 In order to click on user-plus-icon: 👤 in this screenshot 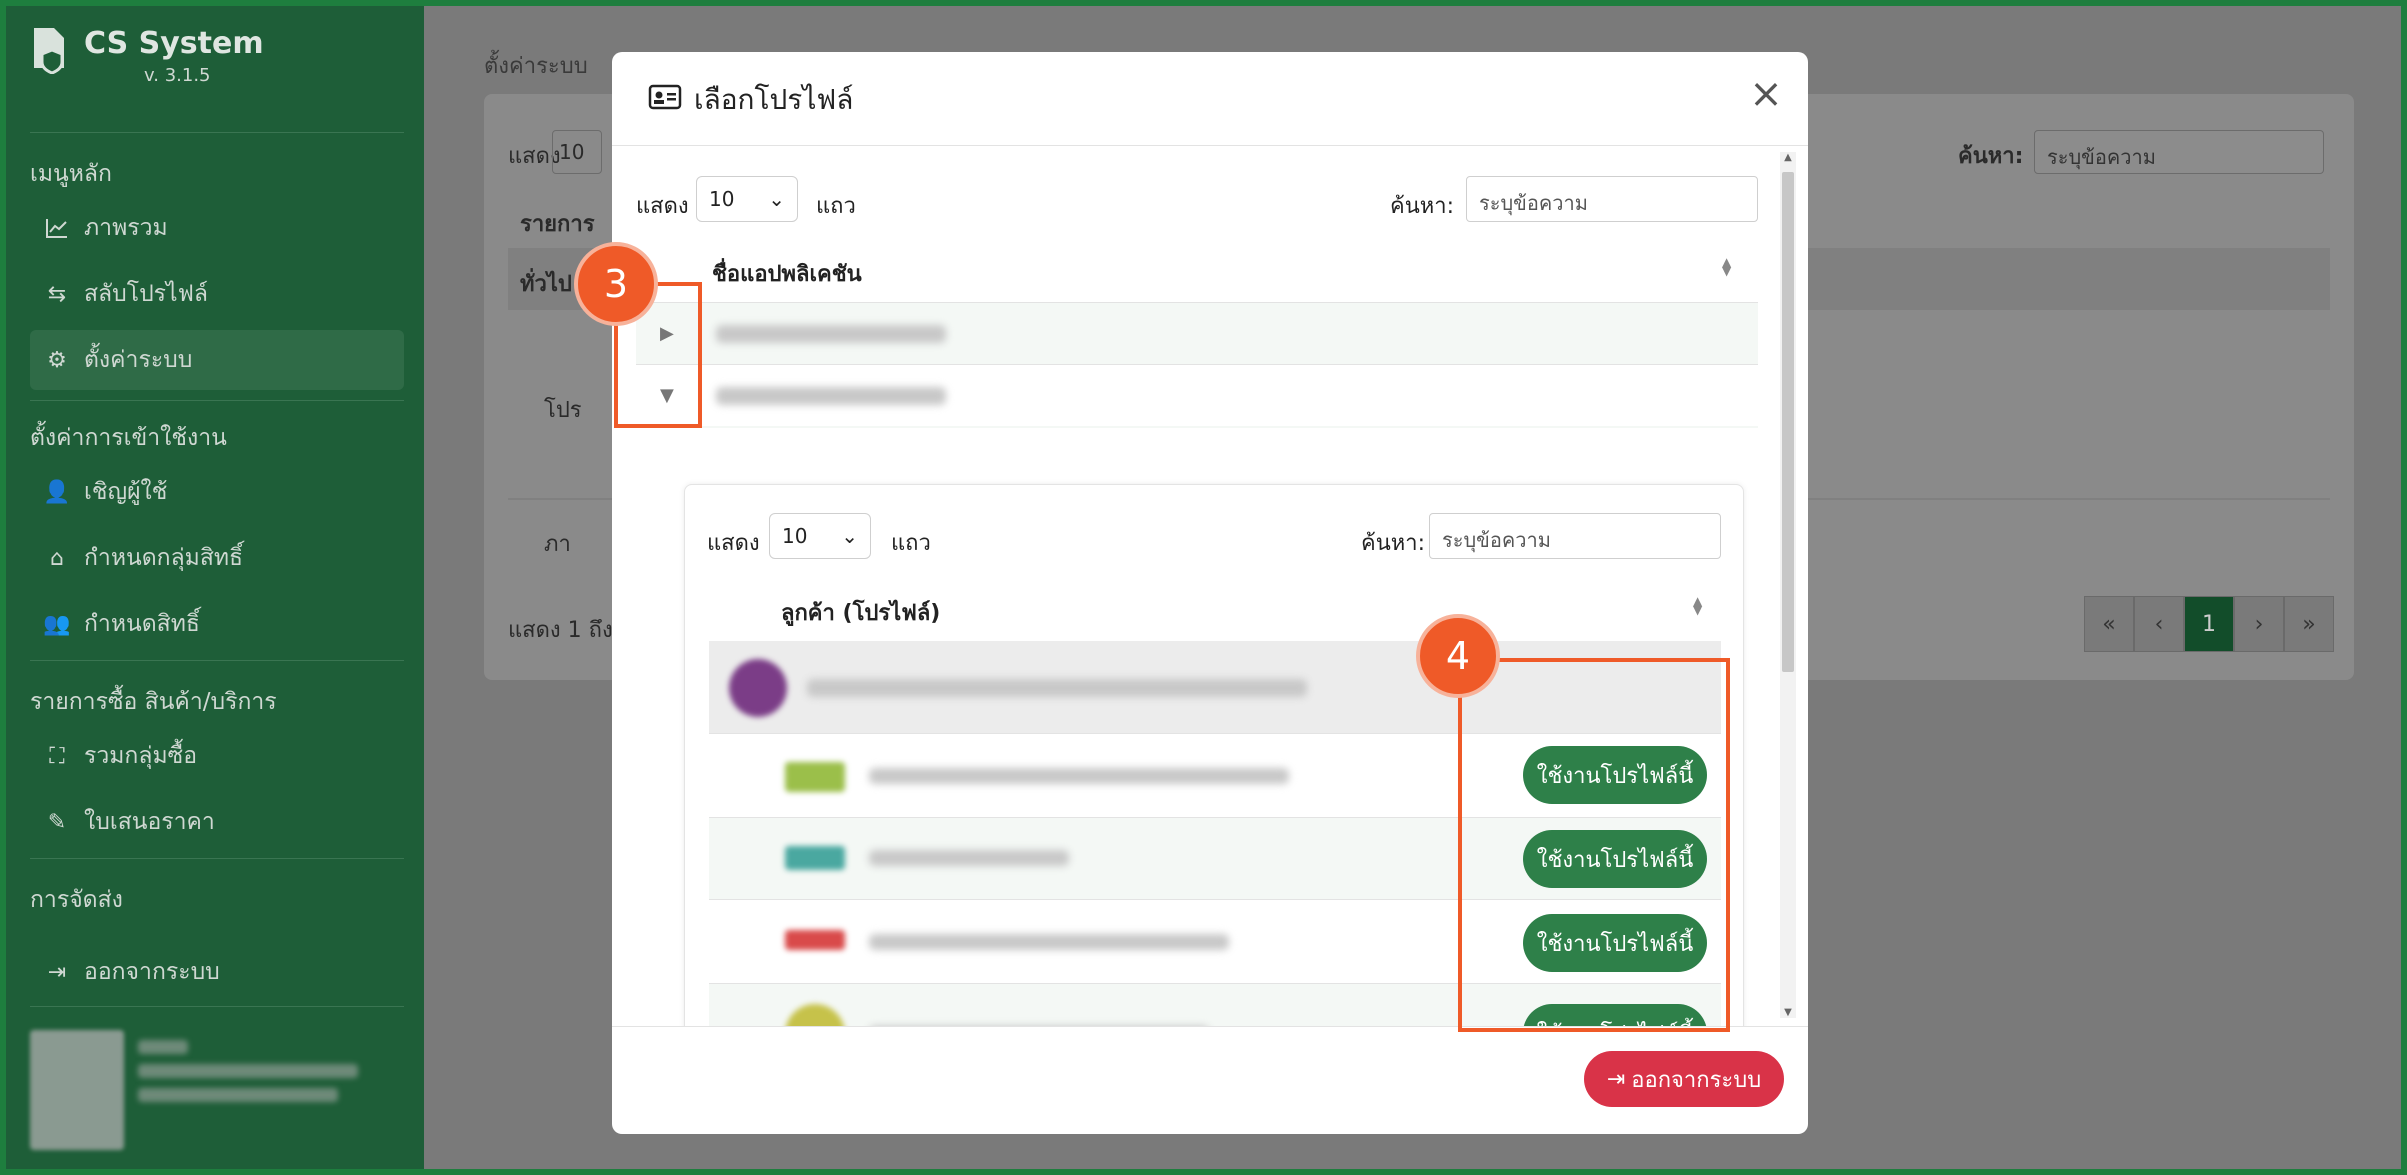, I will do `click(57, 492)`.